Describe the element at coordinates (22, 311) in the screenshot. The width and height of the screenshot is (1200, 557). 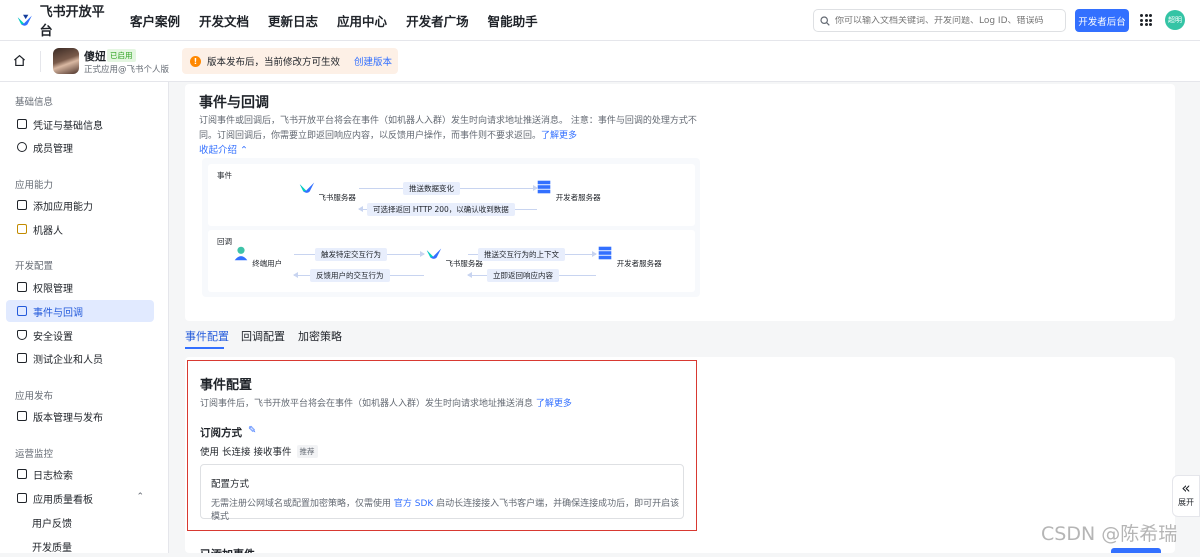
I see `event-icon` at that location.